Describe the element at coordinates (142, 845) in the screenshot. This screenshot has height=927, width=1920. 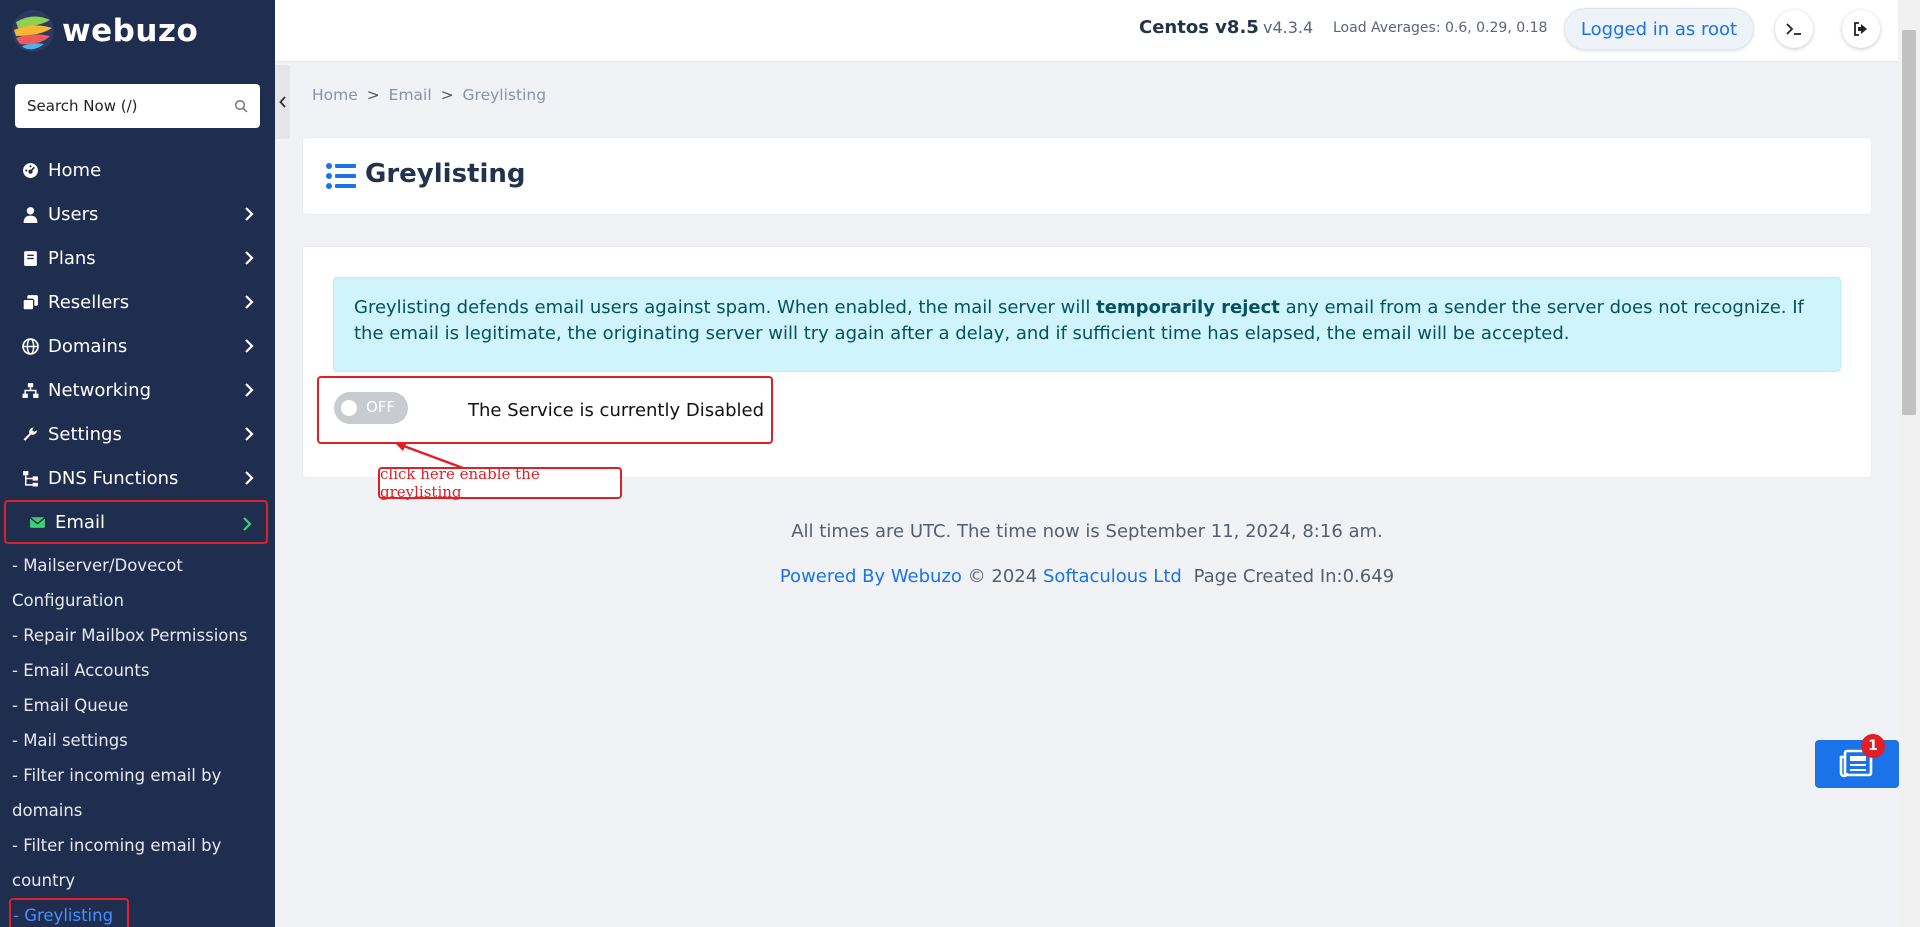
I see `submenu-filter-country: - Filter incoming email by` at that location.